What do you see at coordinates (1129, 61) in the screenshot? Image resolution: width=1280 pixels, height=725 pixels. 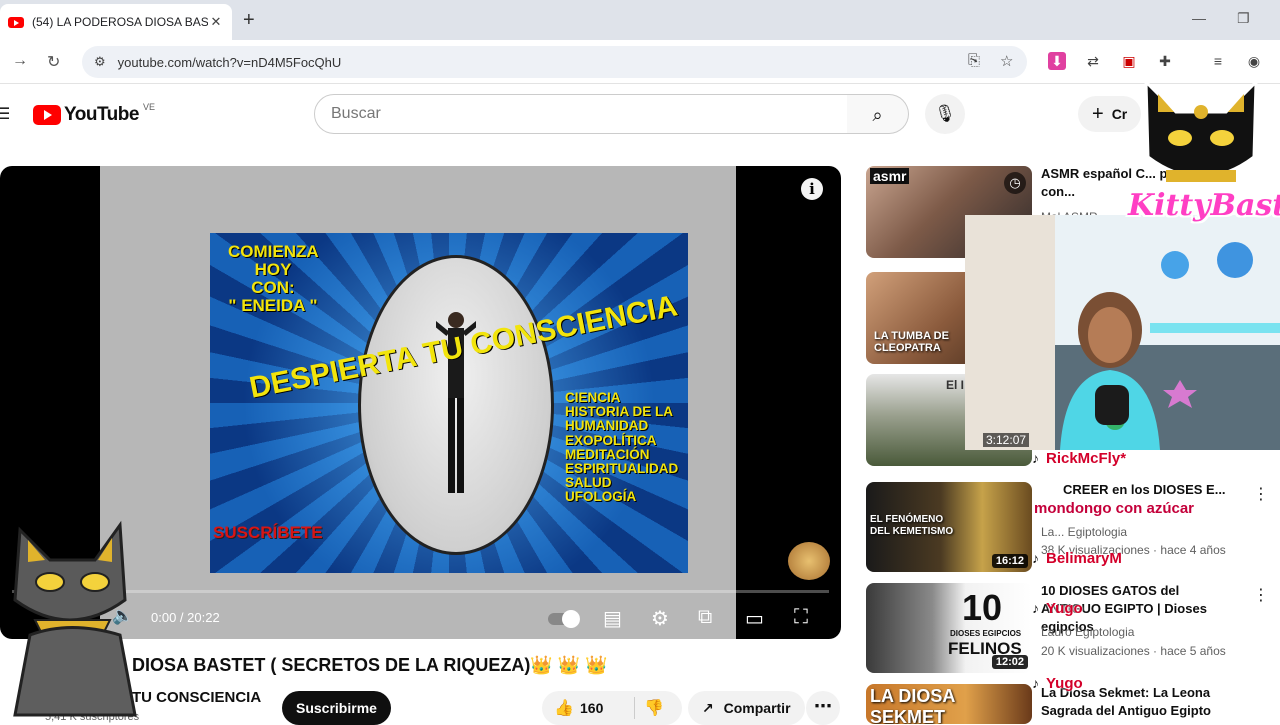 I see `extension-badge-icon: ▣` at bounding box center [1129, 61].